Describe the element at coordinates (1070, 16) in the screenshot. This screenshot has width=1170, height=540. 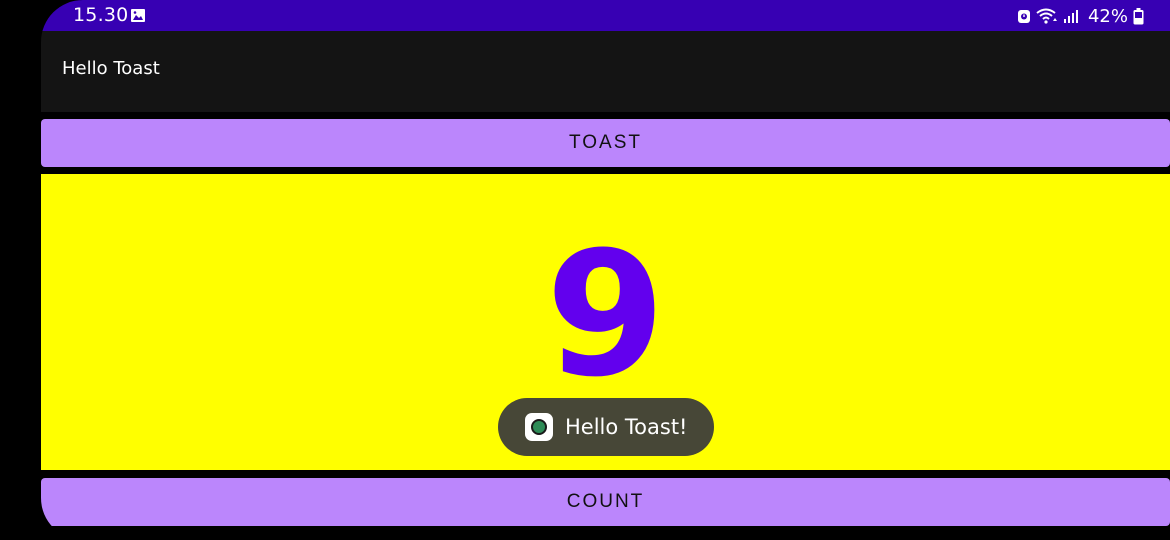
I see `signal-icon` at that location.